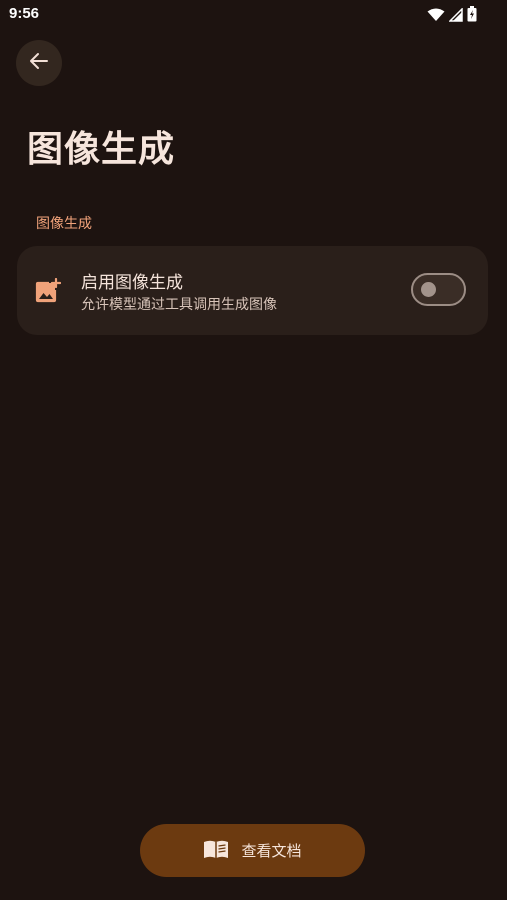 The height and width of the screenshot is (900, 507). I want to click on enable-image-generation-row: 启用图像生成 允许模型通过工具调用生成图像, so click(252, 290).